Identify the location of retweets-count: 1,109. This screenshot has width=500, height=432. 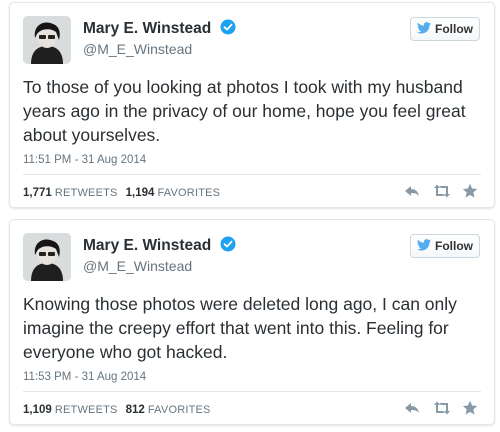
(37, 410).